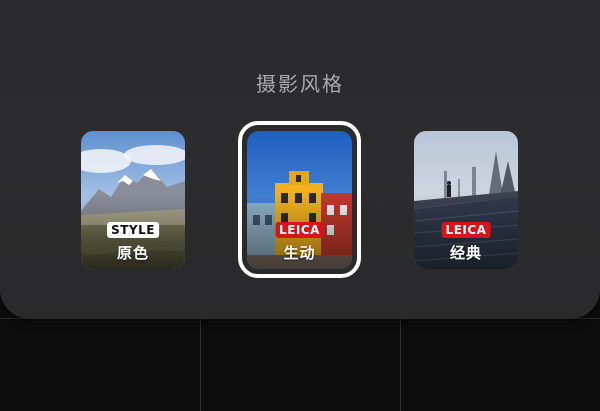 This screenshot has height=411, width=600. Describe the element at coordinates (299, 199) in the screenshot. I see `selected-style-indicator` at that location.